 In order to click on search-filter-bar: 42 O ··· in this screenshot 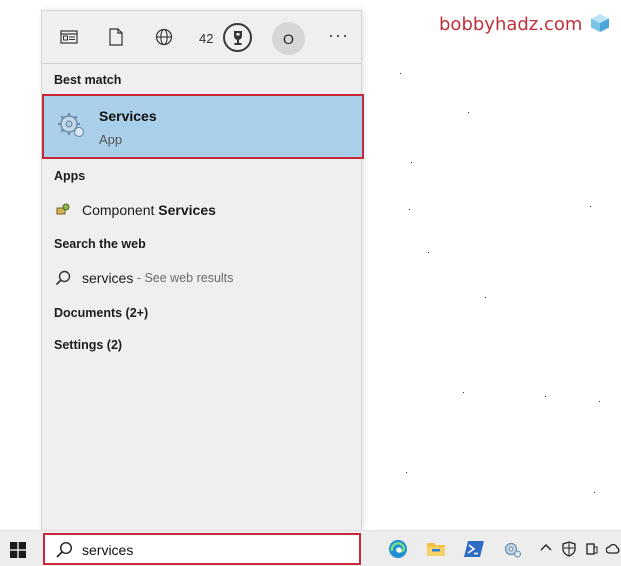, I will do `click(201, 37)`.